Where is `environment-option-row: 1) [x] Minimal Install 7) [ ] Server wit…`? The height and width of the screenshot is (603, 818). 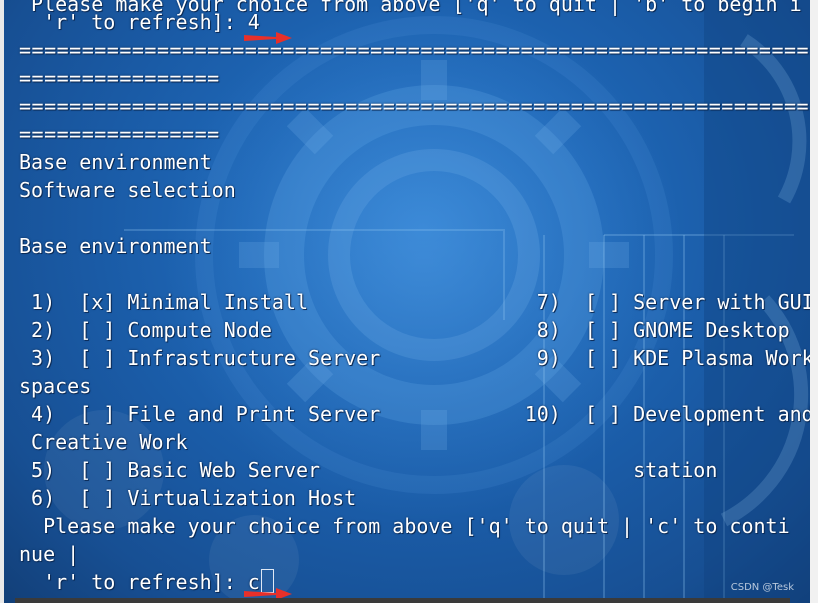
environment-option-row: 1) [x] Minimal Install 7) [ ] Server wit… is located at coordinates (414, 302).